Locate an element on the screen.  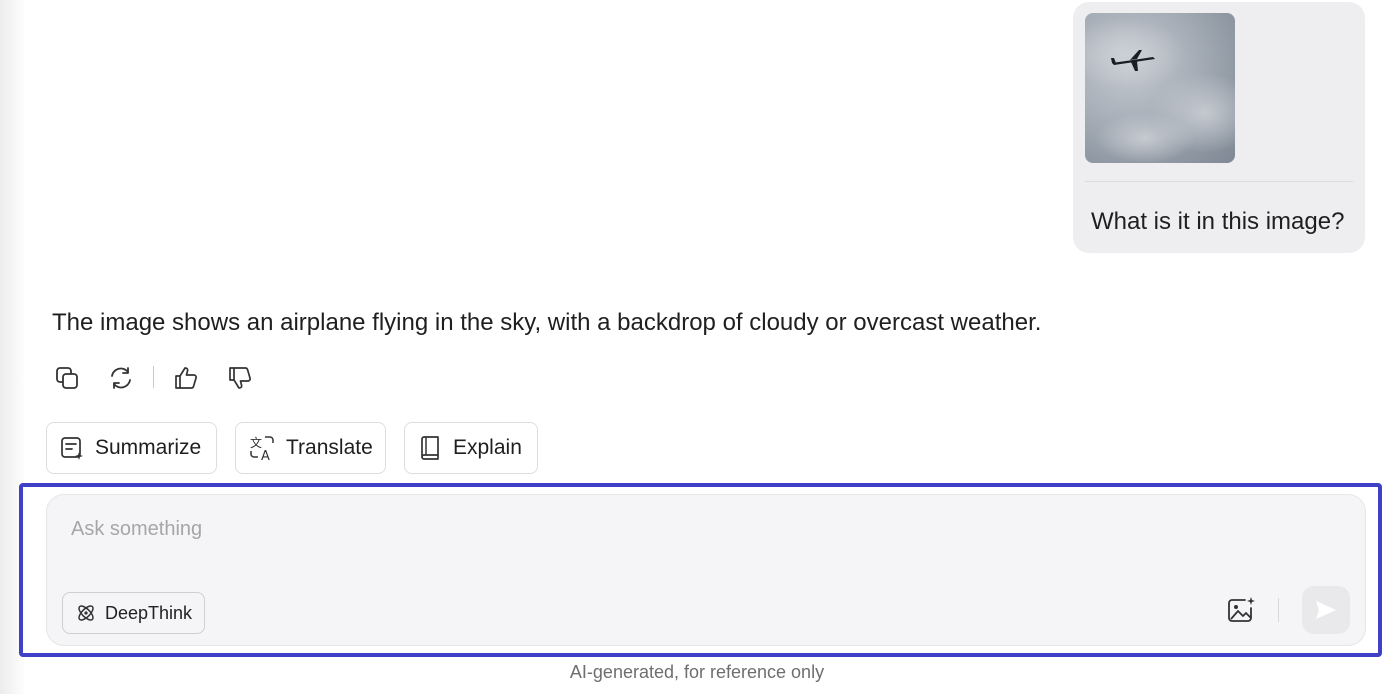
composer-divider is located at coordinates (1278, 610).